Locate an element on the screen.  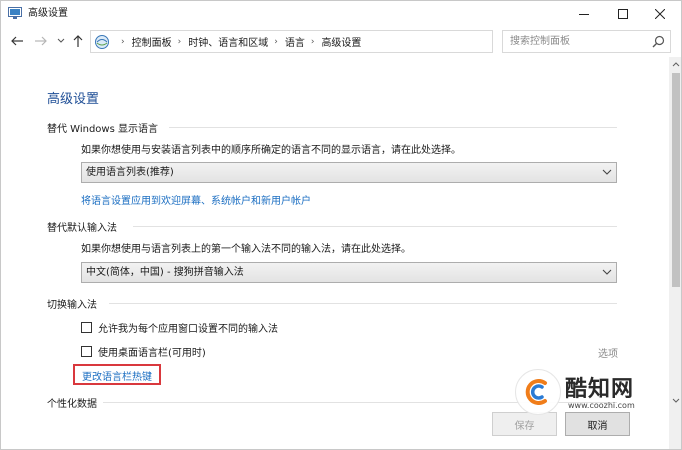
apply-language-settings-link: 将语言设置应用到欢迎屏幕、系统帐户和新用户帐户 is located at coordinates (196, 199).